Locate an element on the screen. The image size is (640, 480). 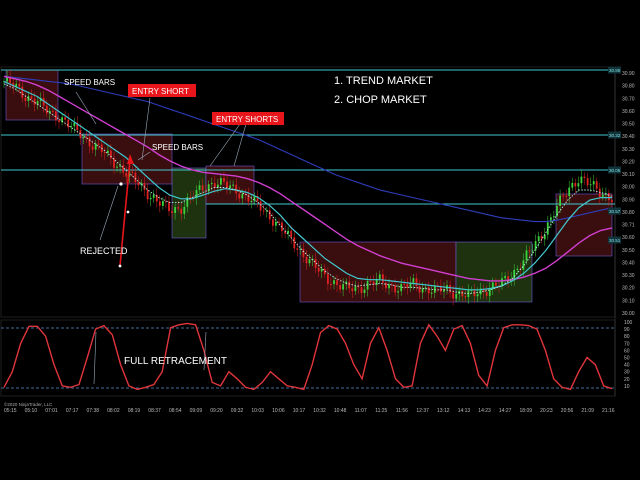
oscillator-axis-label: 40 is located at coordinates (627, 366).